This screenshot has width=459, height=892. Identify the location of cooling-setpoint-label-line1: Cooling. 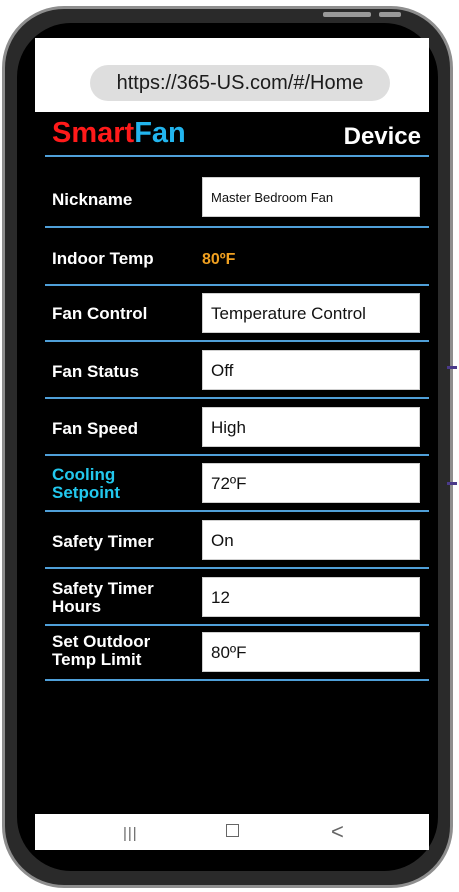
(84, 474).